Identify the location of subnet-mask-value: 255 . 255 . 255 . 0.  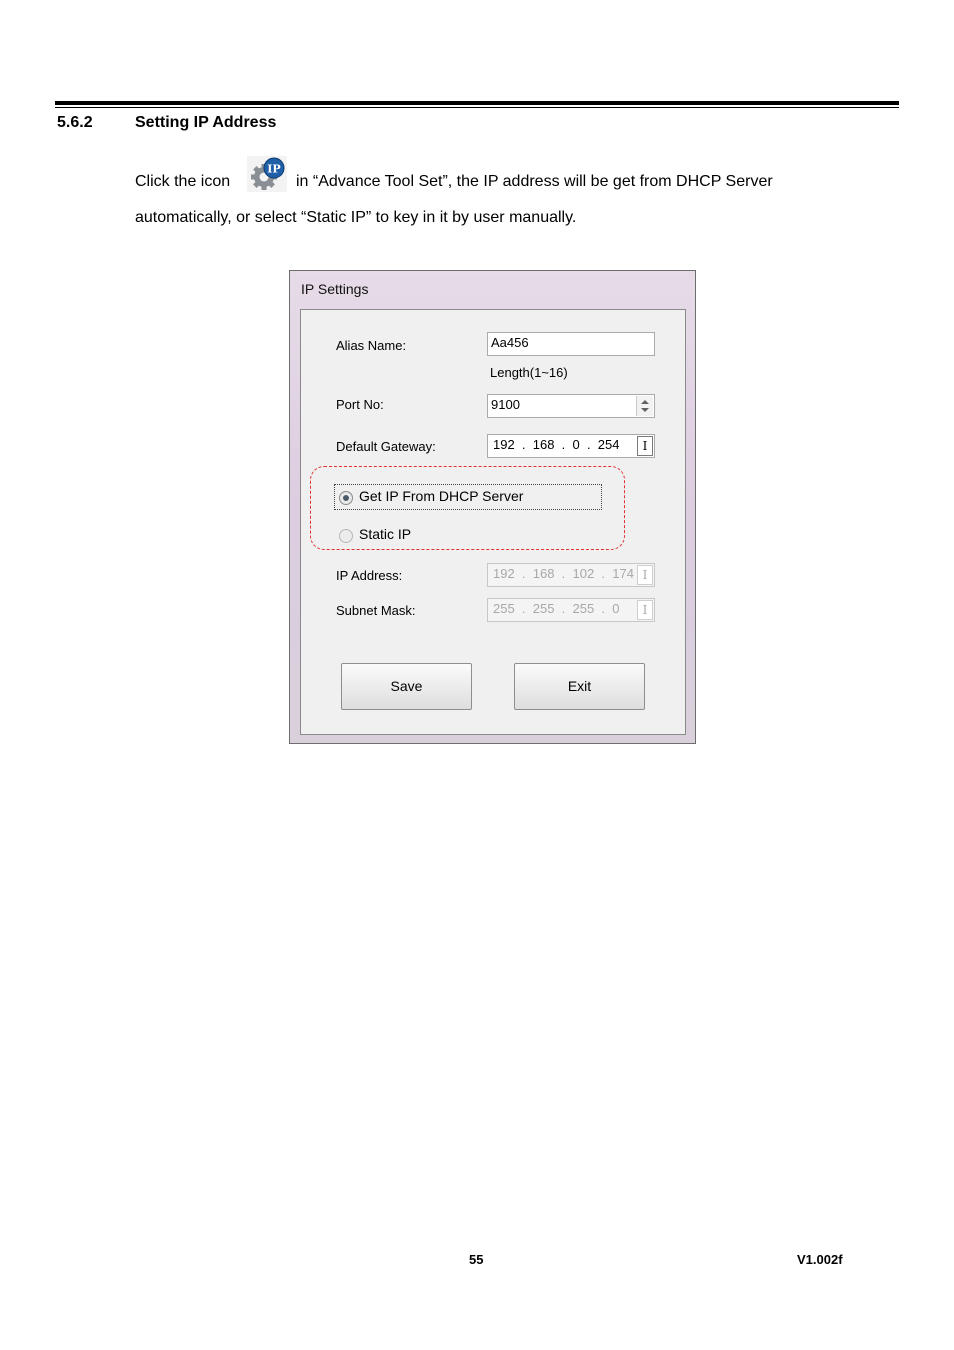
(556, 608).